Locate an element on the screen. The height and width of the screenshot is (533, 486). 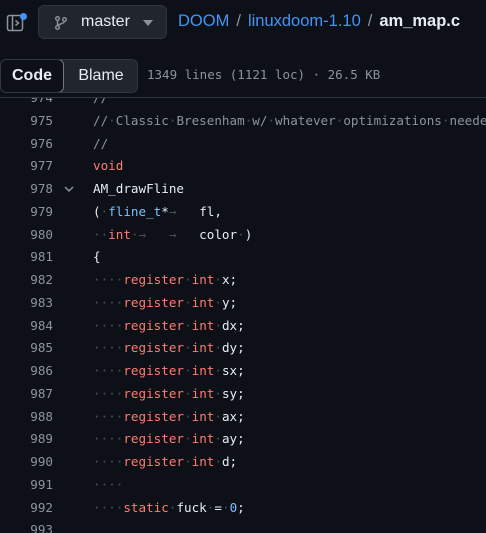
line-number: 979 is located at coordinates (26, 212).